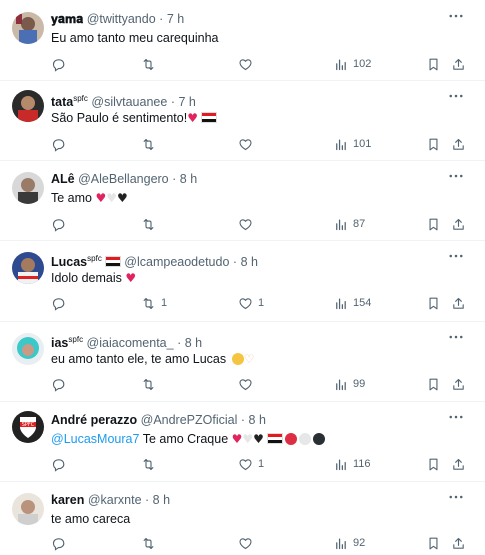 Image resolution: width=485 pixels, height=555 pixels. Describe the element at coordinates (352, 144) in the screenshot. I see `views-button: 101` at that location.